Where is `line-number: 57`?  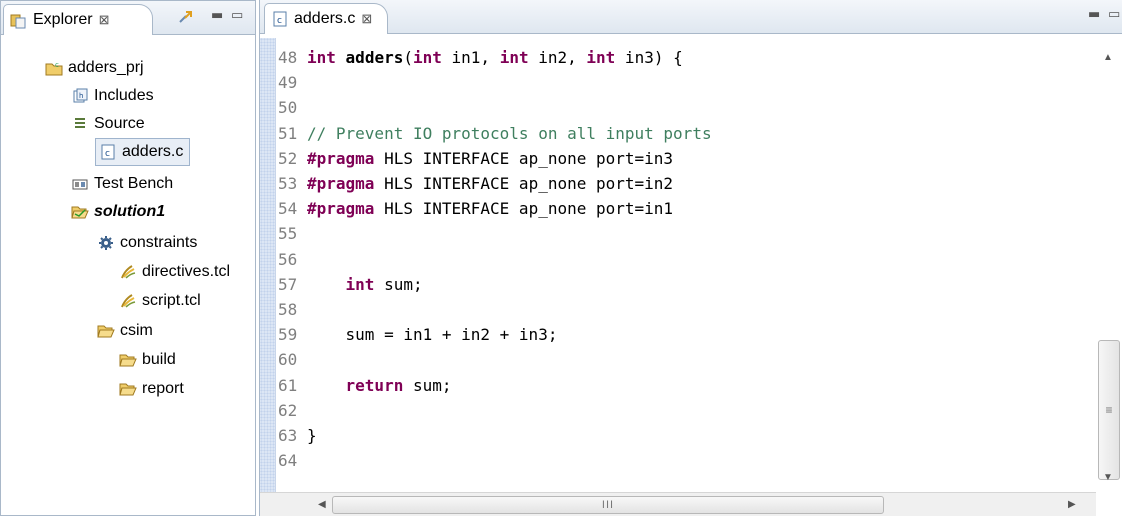 line-number: 57 is located at coordinates (288, 284).